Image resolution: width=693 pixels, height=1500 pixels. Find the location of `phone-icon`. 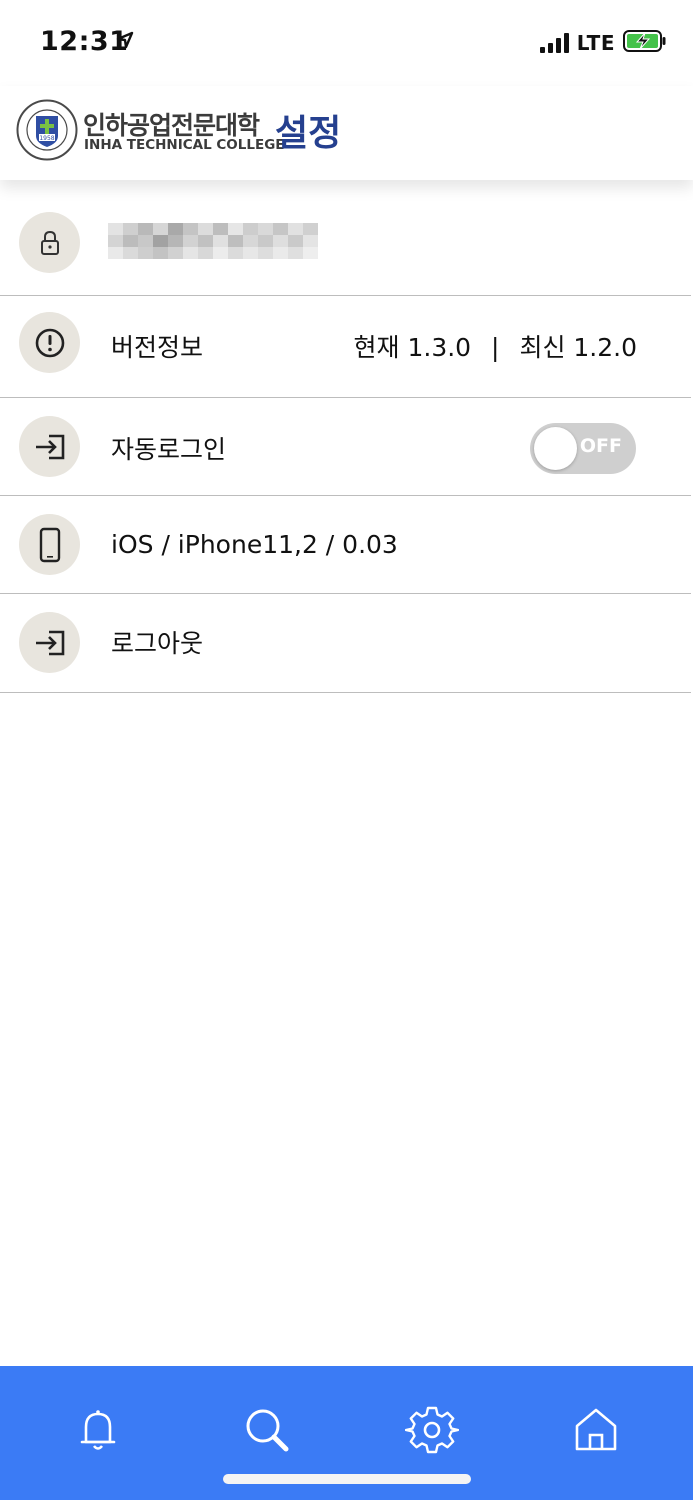

phone-icon is located at coordinates (49, 544).